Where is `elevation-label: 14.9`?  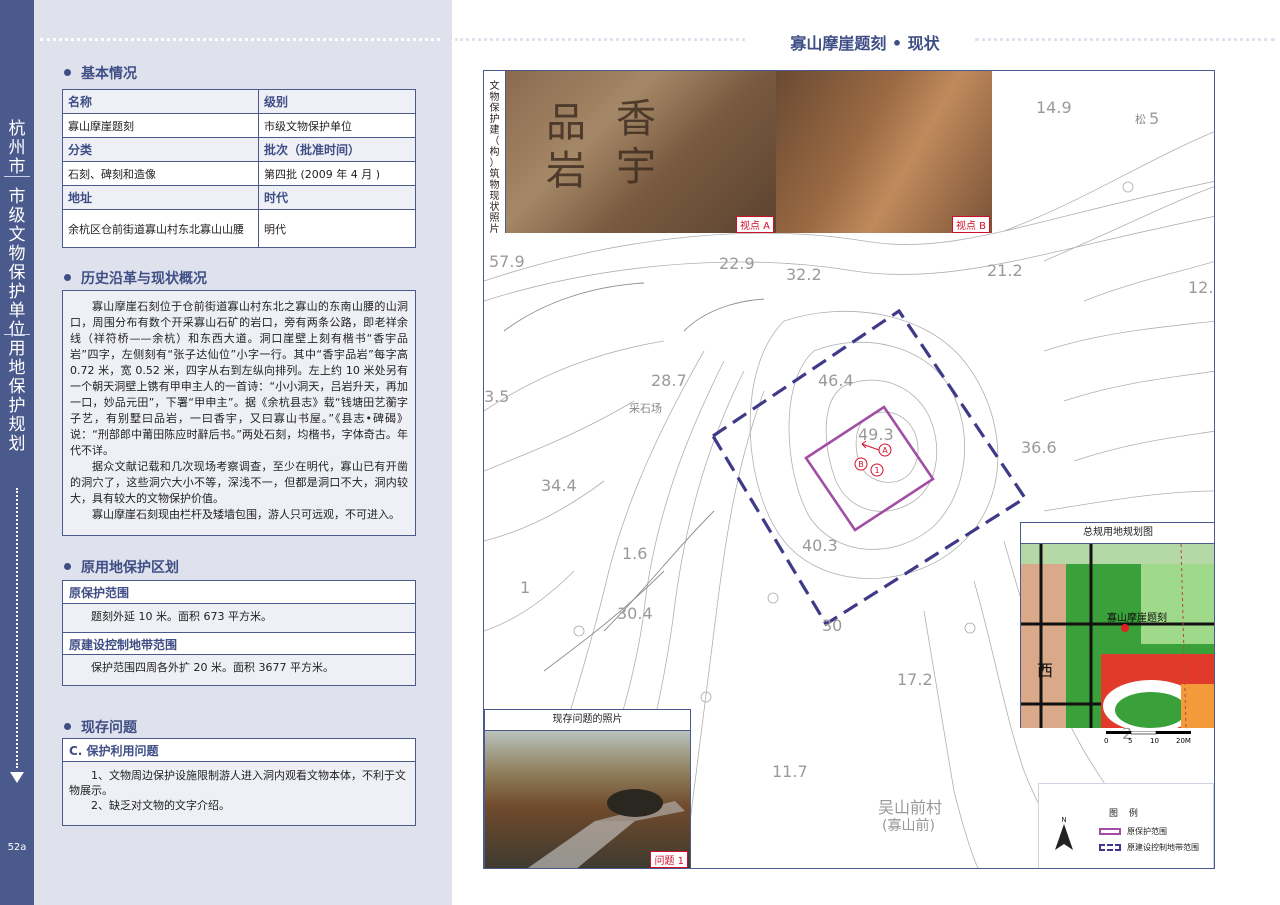 elevation-label: 14.9 is located at coordinates (1054, 107).